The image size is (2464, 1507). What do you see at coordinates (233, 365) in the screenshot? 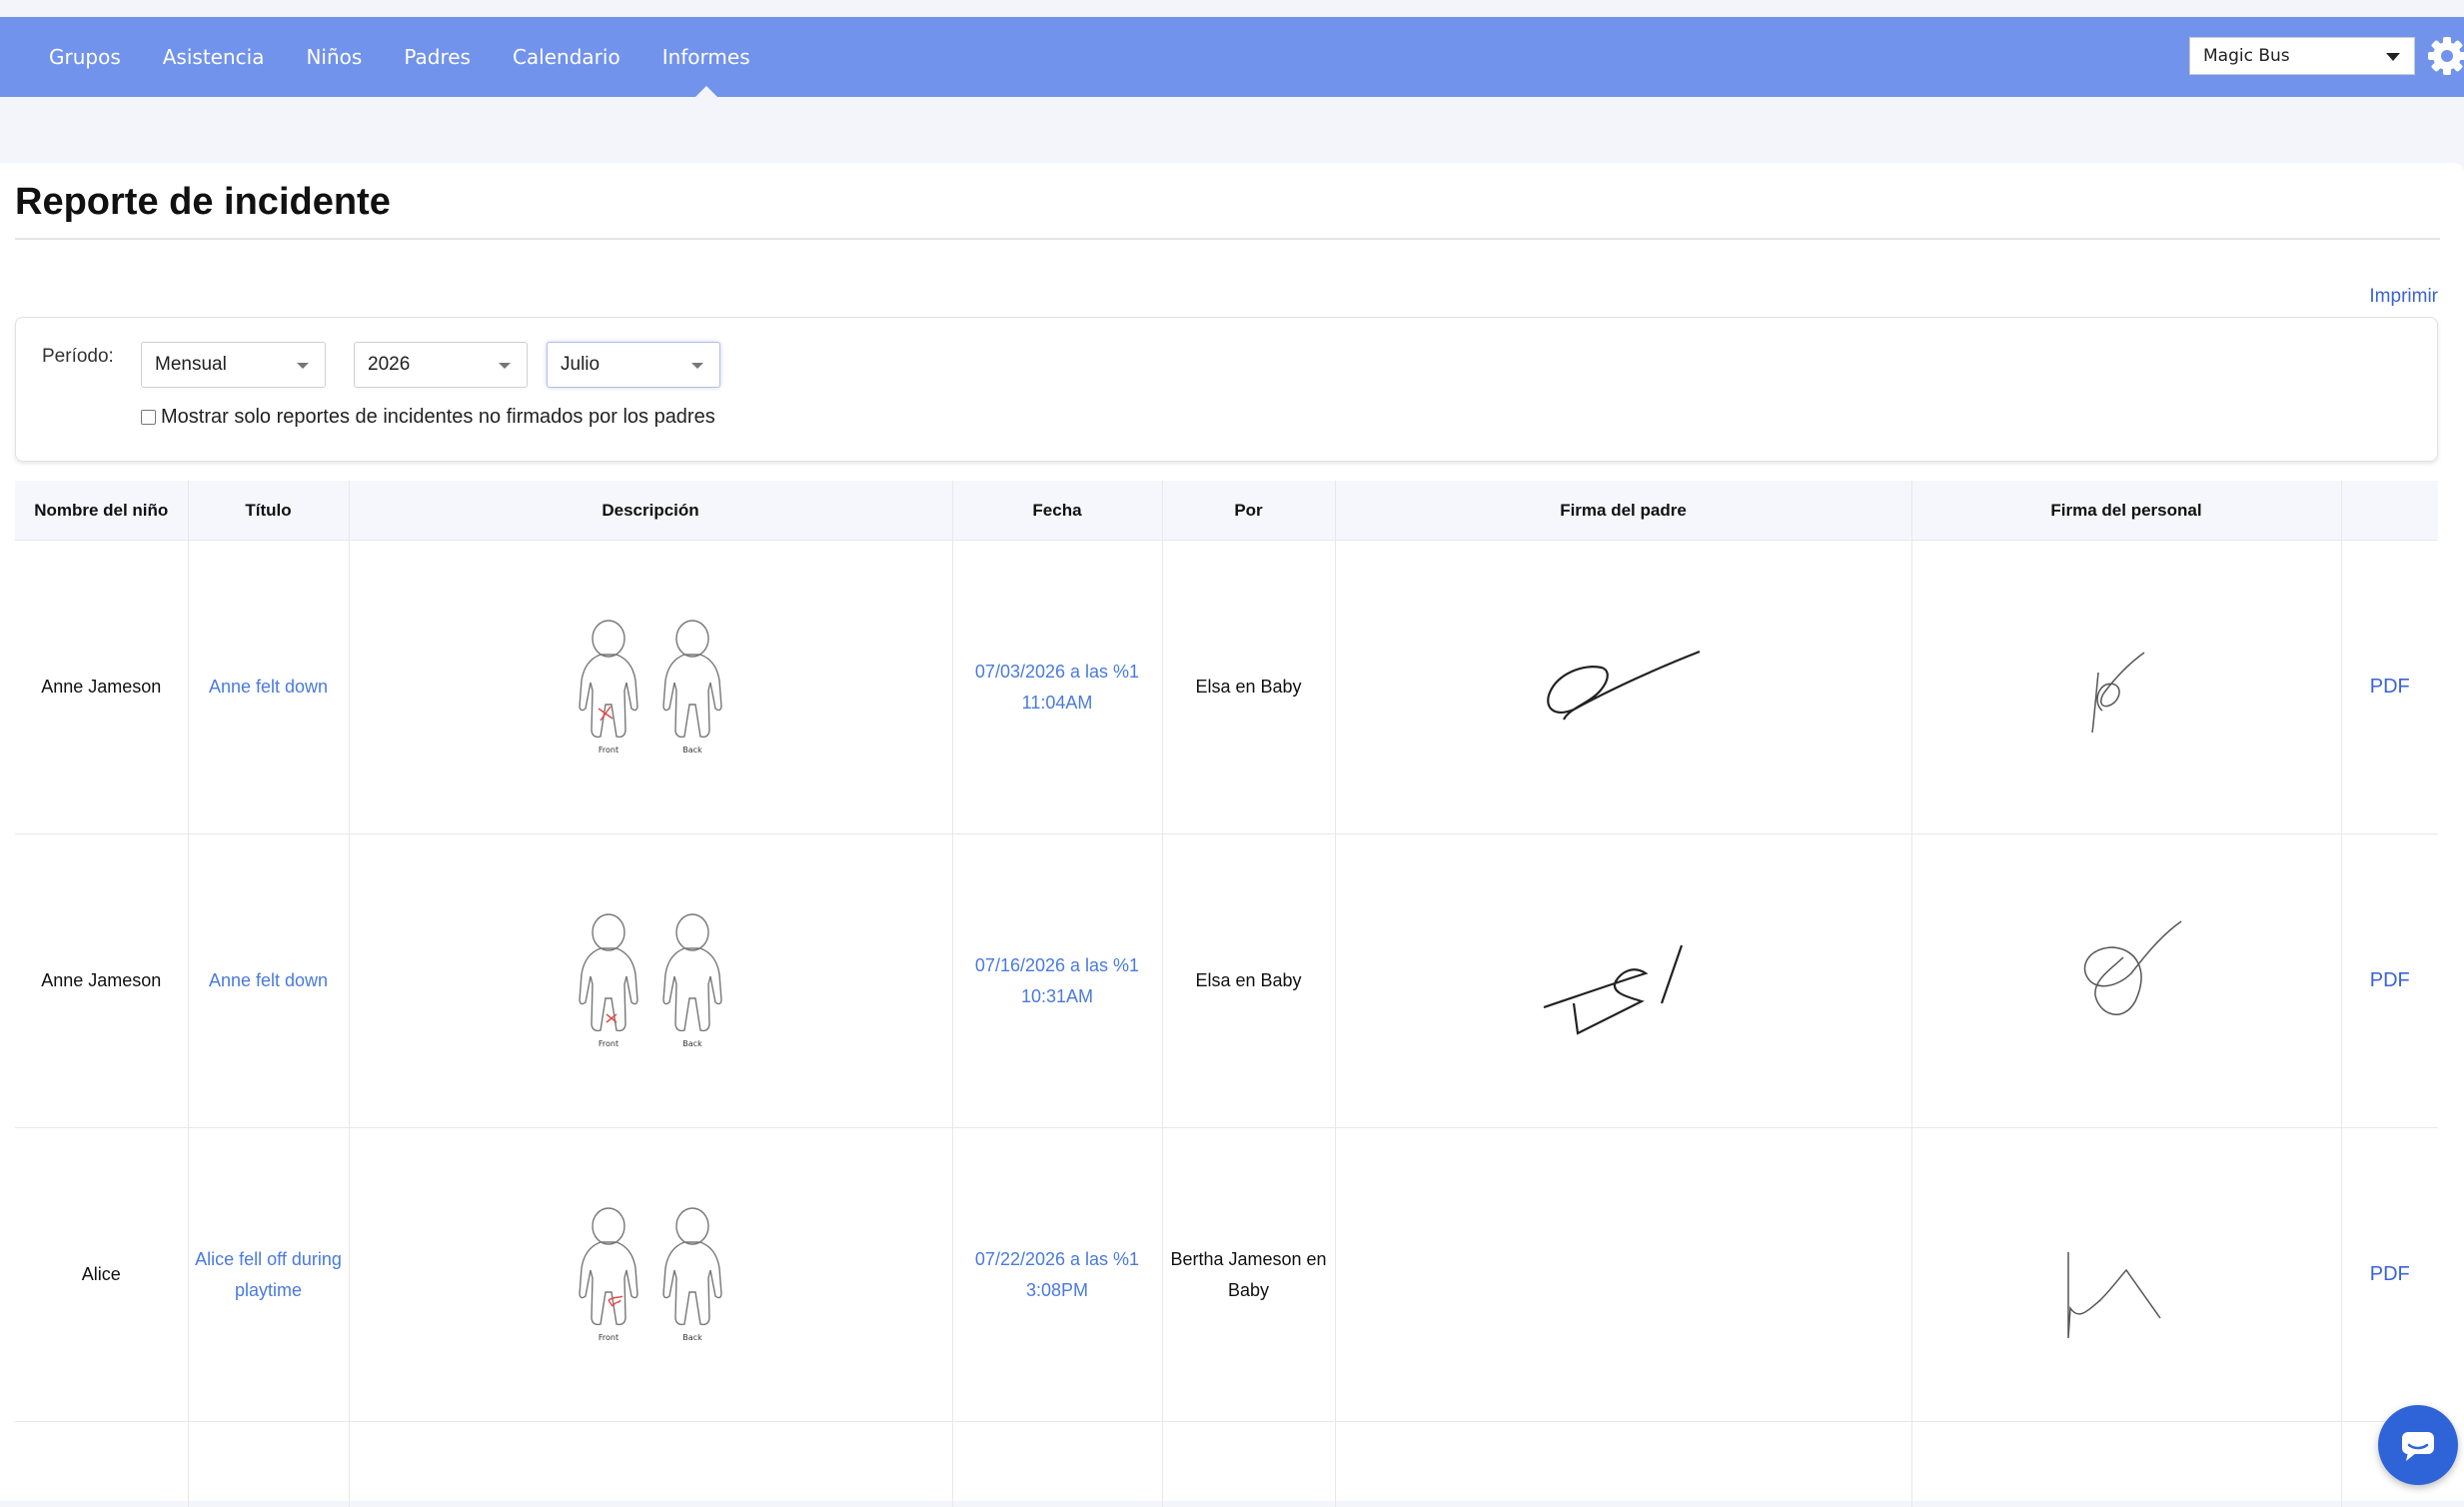
I see `period-select: Mensual` at bounding box center [233, 365].